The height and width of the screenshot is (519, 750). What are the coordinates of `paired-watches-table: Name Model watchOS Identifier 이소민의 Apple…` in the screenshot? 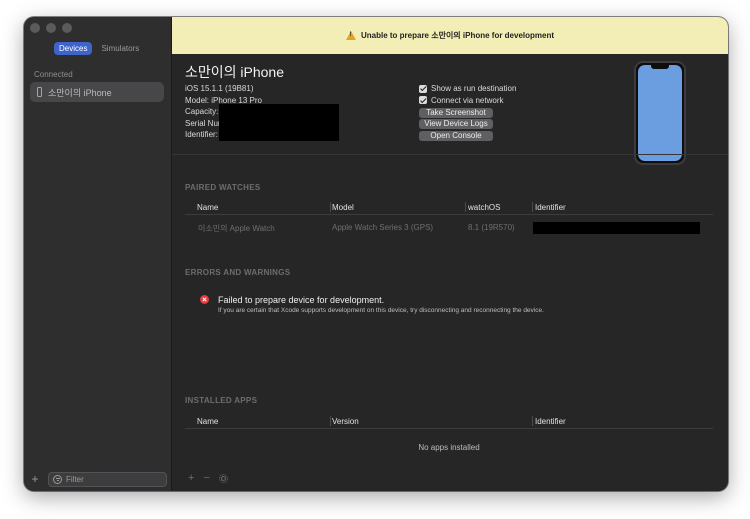 It's located at (449, 218).